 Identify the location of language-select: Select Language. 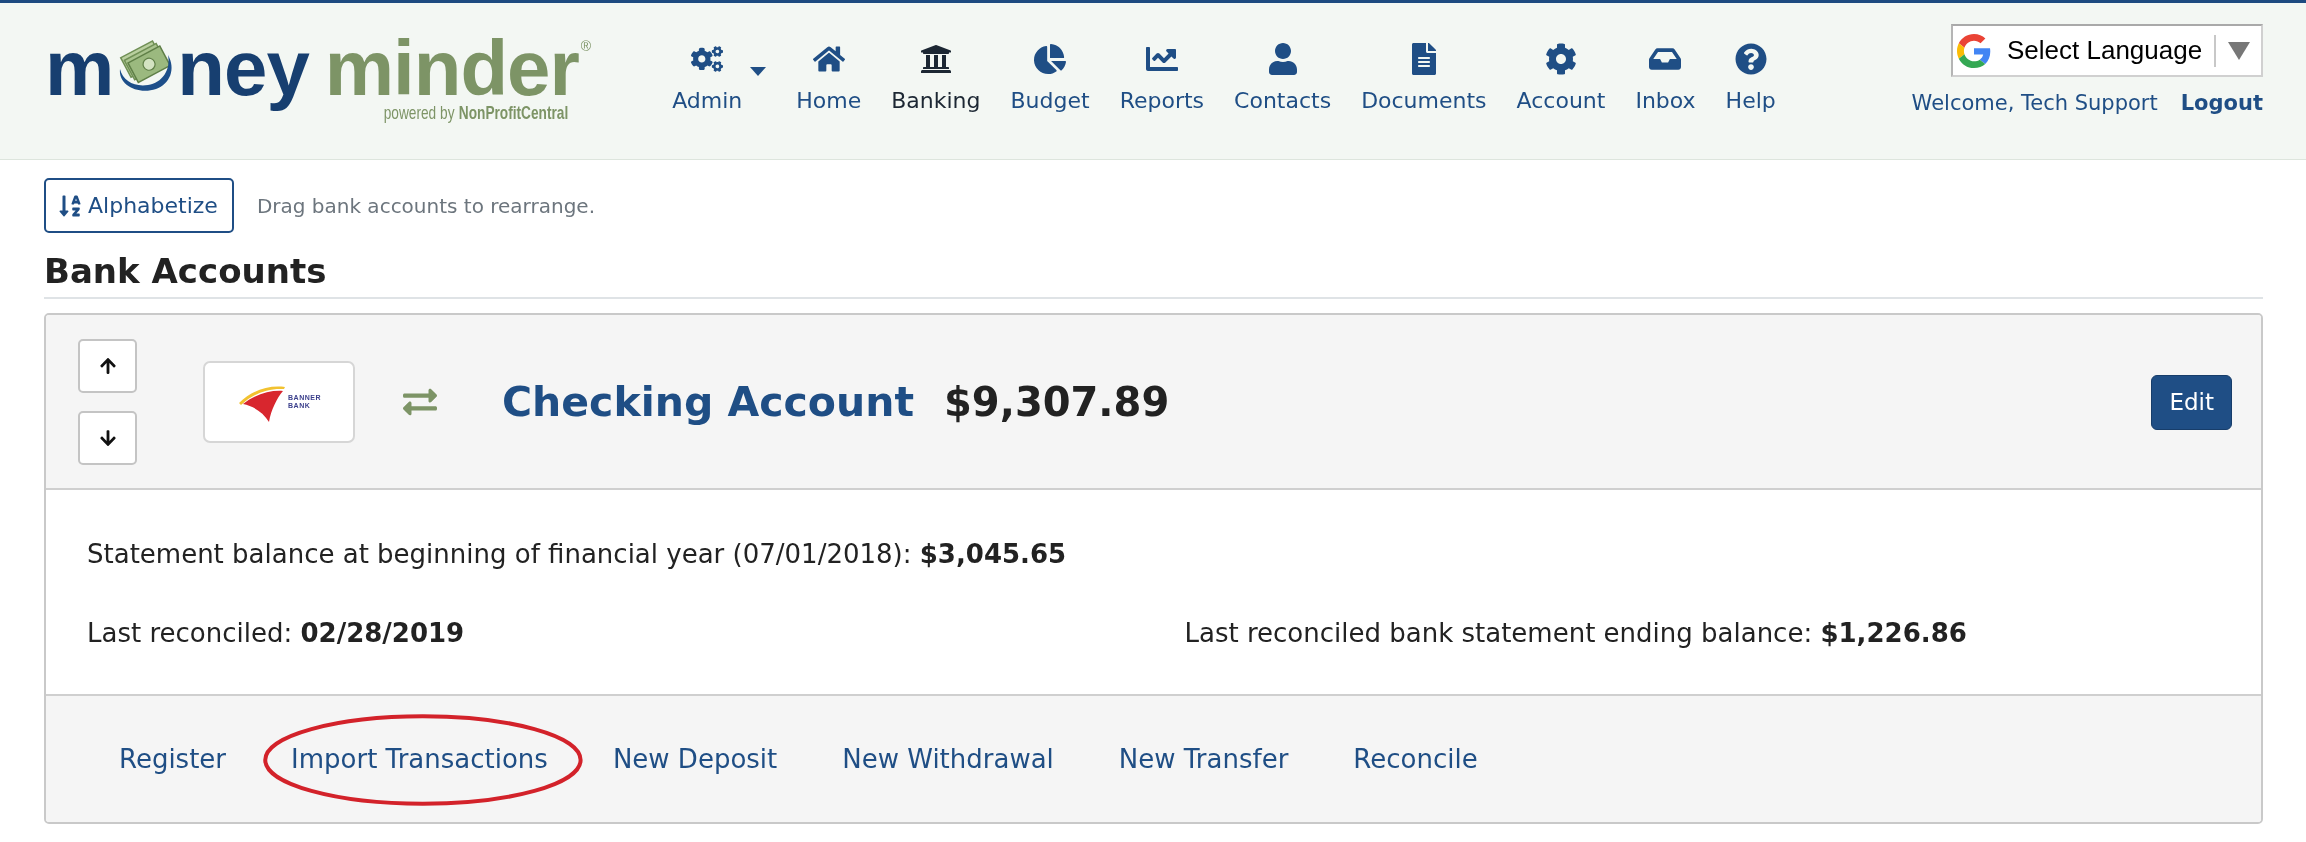
(2107, 50).